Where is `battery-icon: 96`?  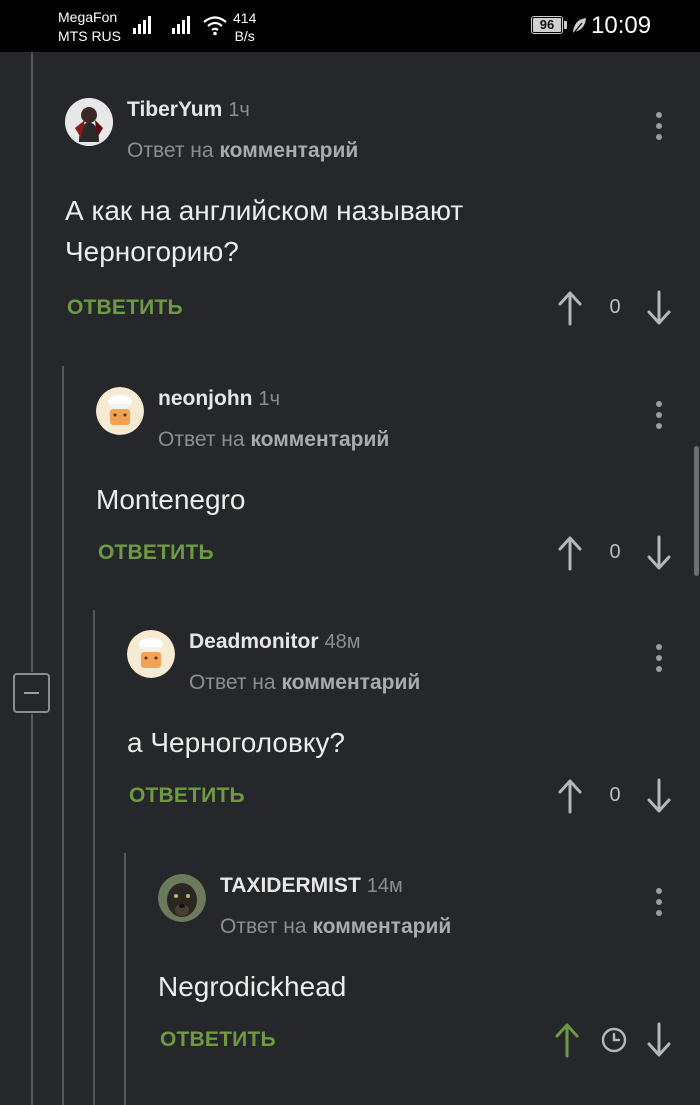 battery-icon: 96 is located at coordinates (547, 25).